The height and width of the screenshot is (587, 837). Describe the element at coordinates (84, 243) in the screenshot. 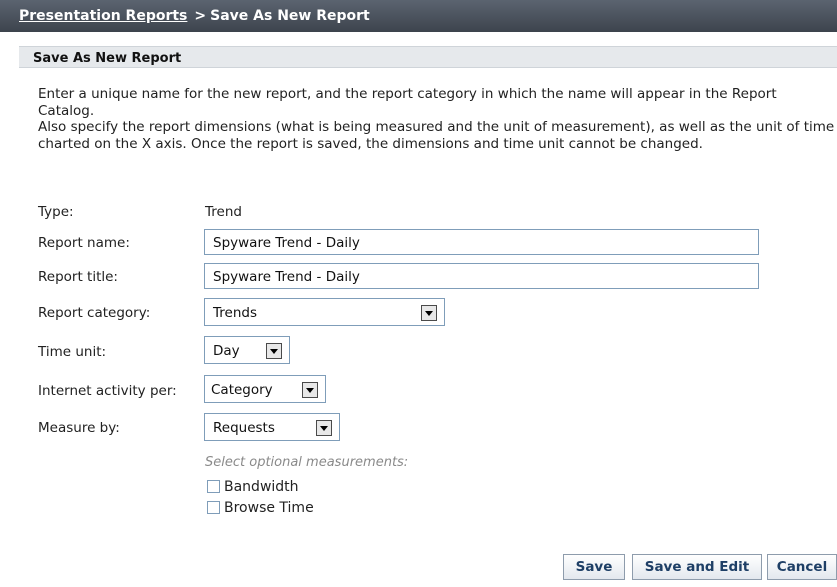

I see `report-name-label: Report name:` at that location.